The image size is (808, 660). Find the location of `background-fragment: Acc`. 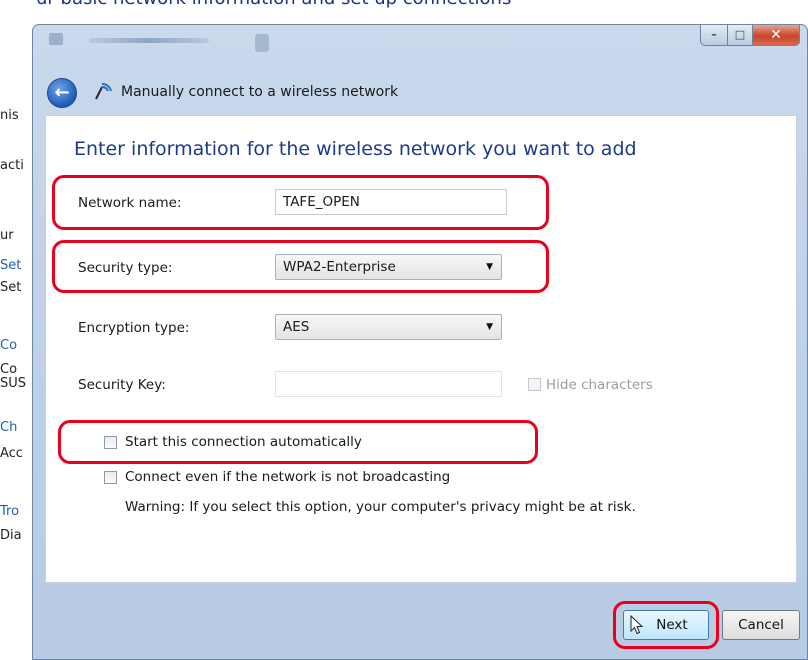

background-fragment: Acc is located at coordinates (11, 453).